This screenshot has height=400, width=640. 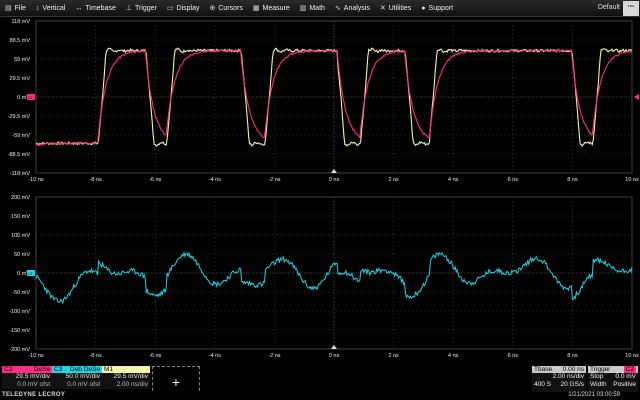 What do you see at coordinates (126, 377) in the screenshot?
I see `m1-vdiv: 29.5 mV/div` at bounding box center [126, 377].